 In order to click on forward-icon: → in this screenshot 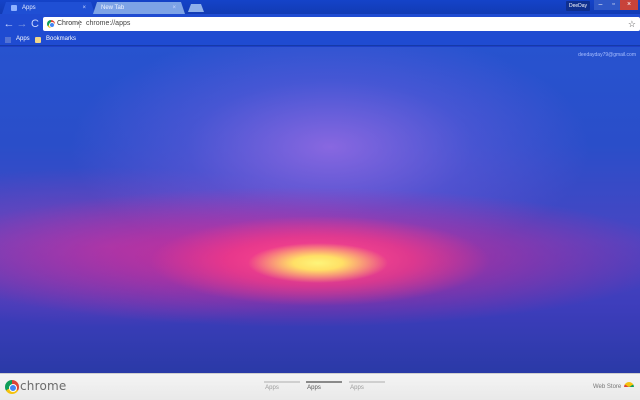, I will do `click(22, 24)`.